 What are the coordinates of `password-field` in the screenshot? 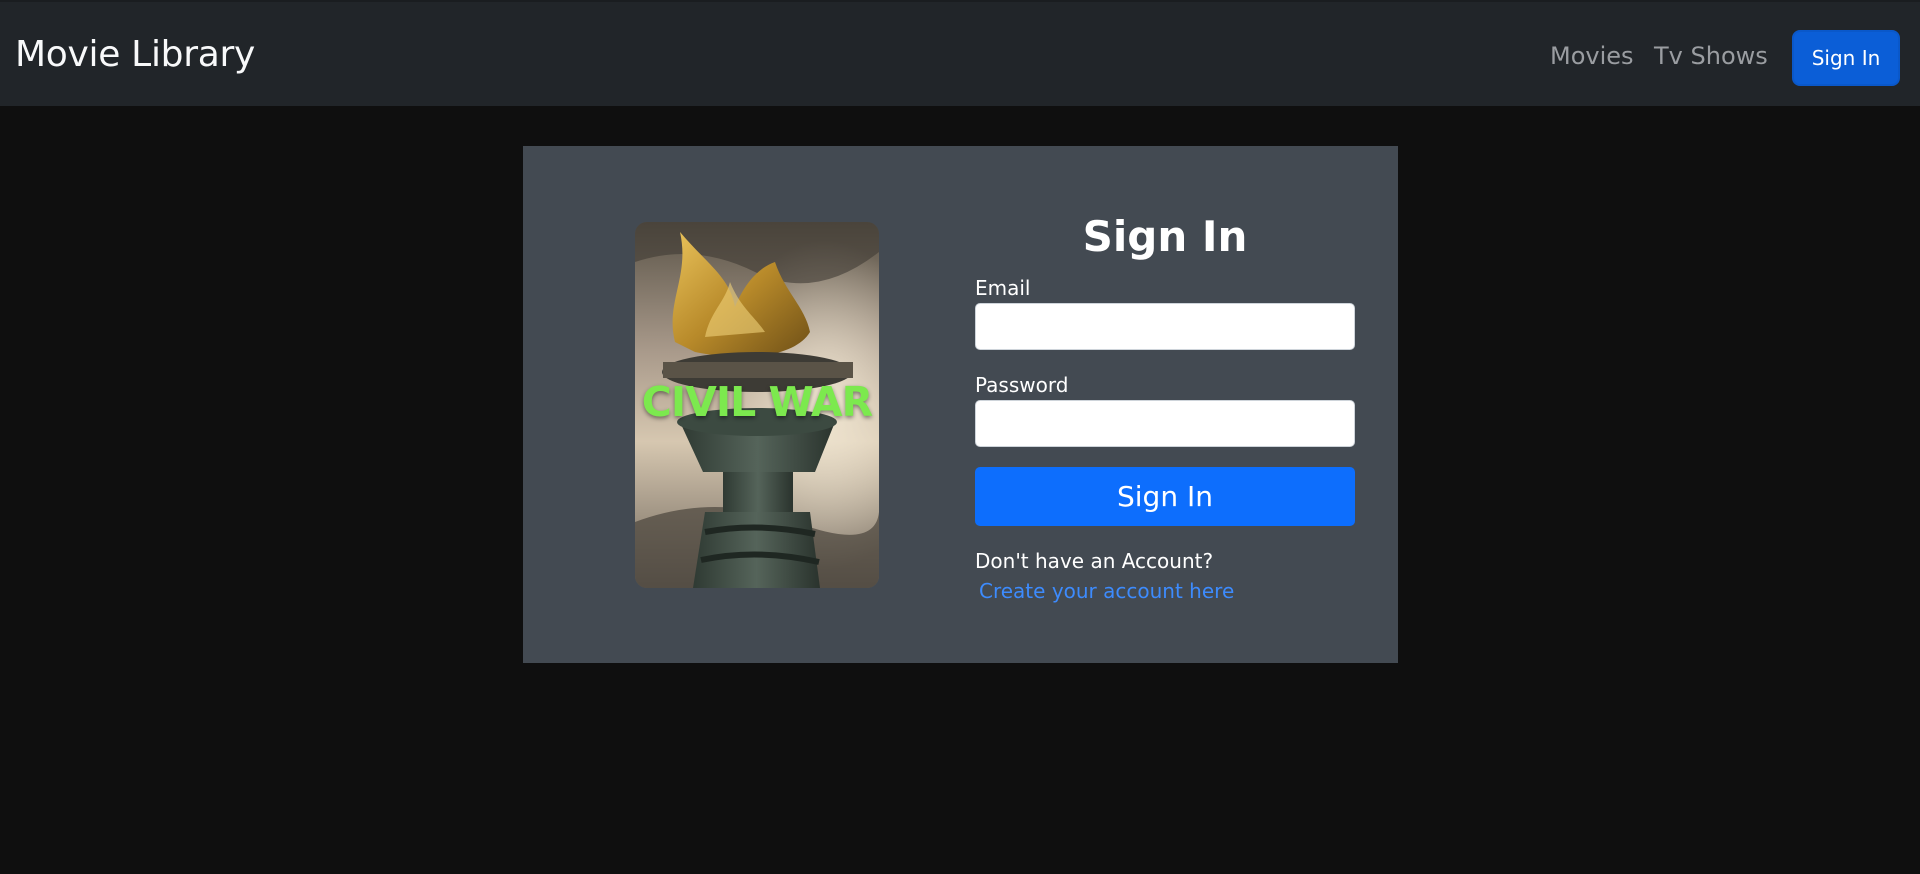 It's located at (1165, 423).